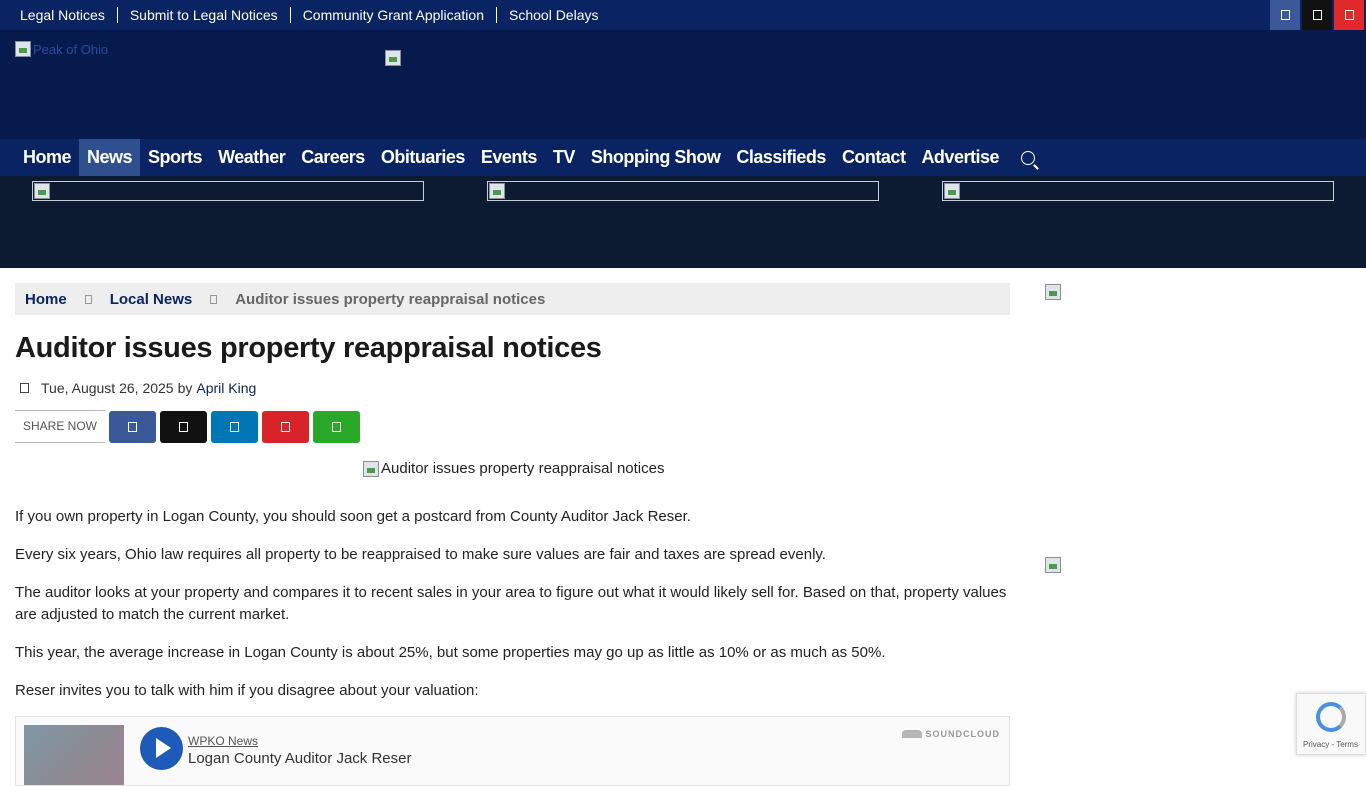 This screenshot has height=786, width=1366. I want to click on community-grant-link: Community Grant Application, so click(394, 15).